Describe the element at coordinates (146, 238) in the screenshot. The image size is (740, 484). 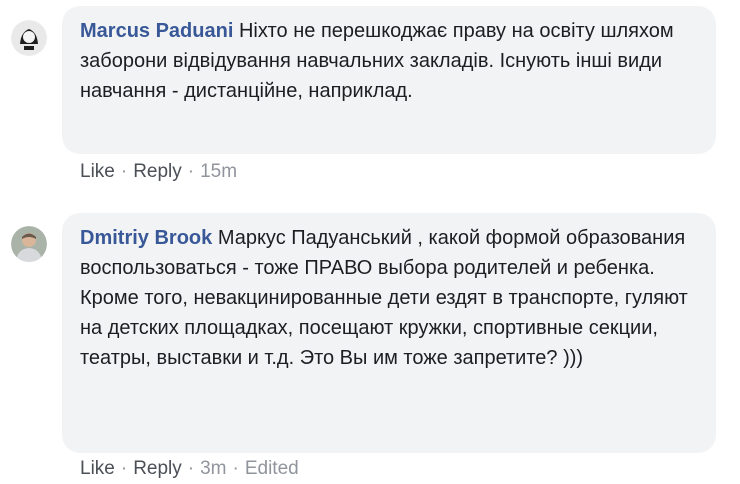
I see `author-name: Dmitriy Brook` at that location.